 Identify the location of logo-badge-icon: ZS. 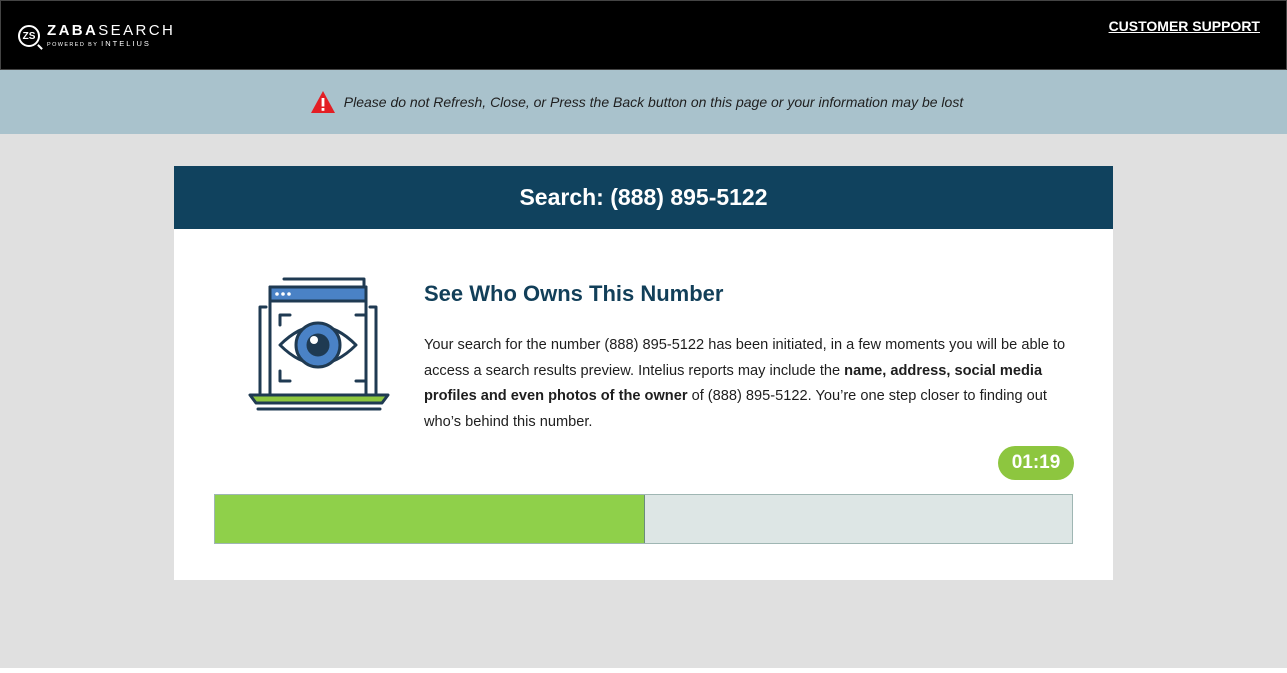
(29, 36).